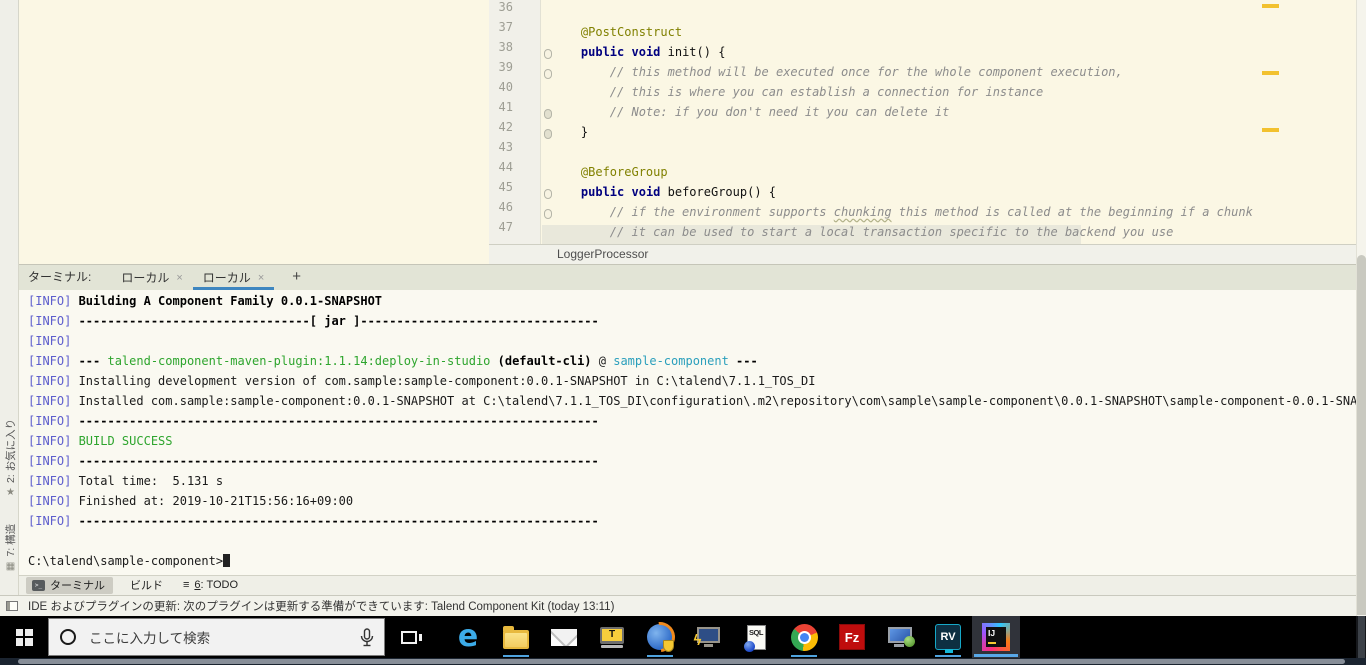 The image size is (1366, 665). Describe the element at coordinates (126, 481) in the screenshot. I see `terminal-line: [INFO] Total time: 5.131 s` at that location.